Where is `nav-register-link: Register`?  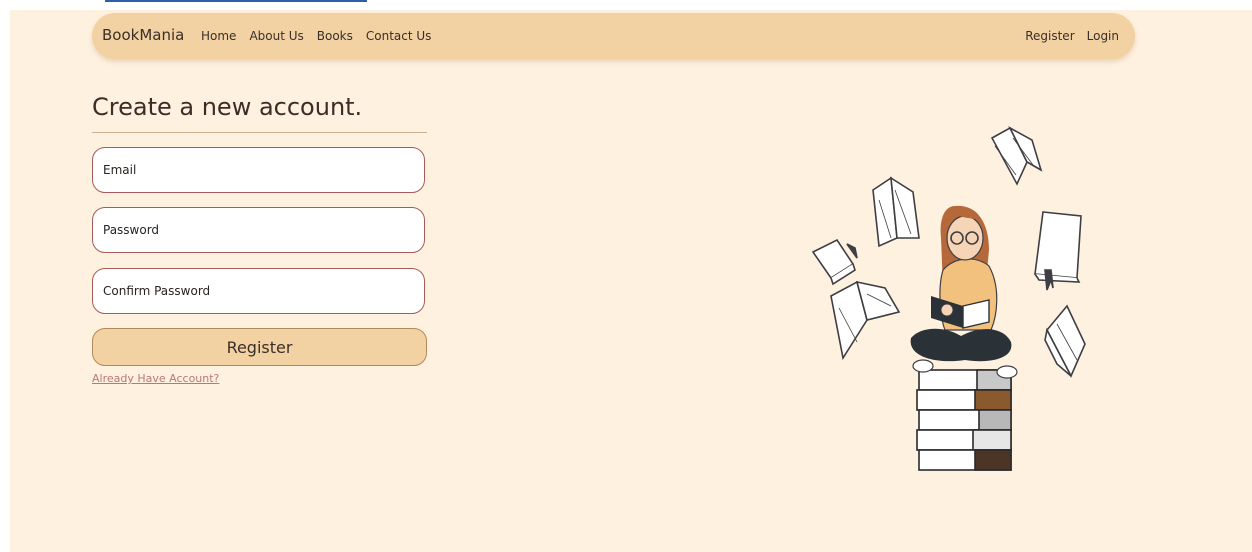 nav-register-link: Register is located at coordinates (1049, 36).